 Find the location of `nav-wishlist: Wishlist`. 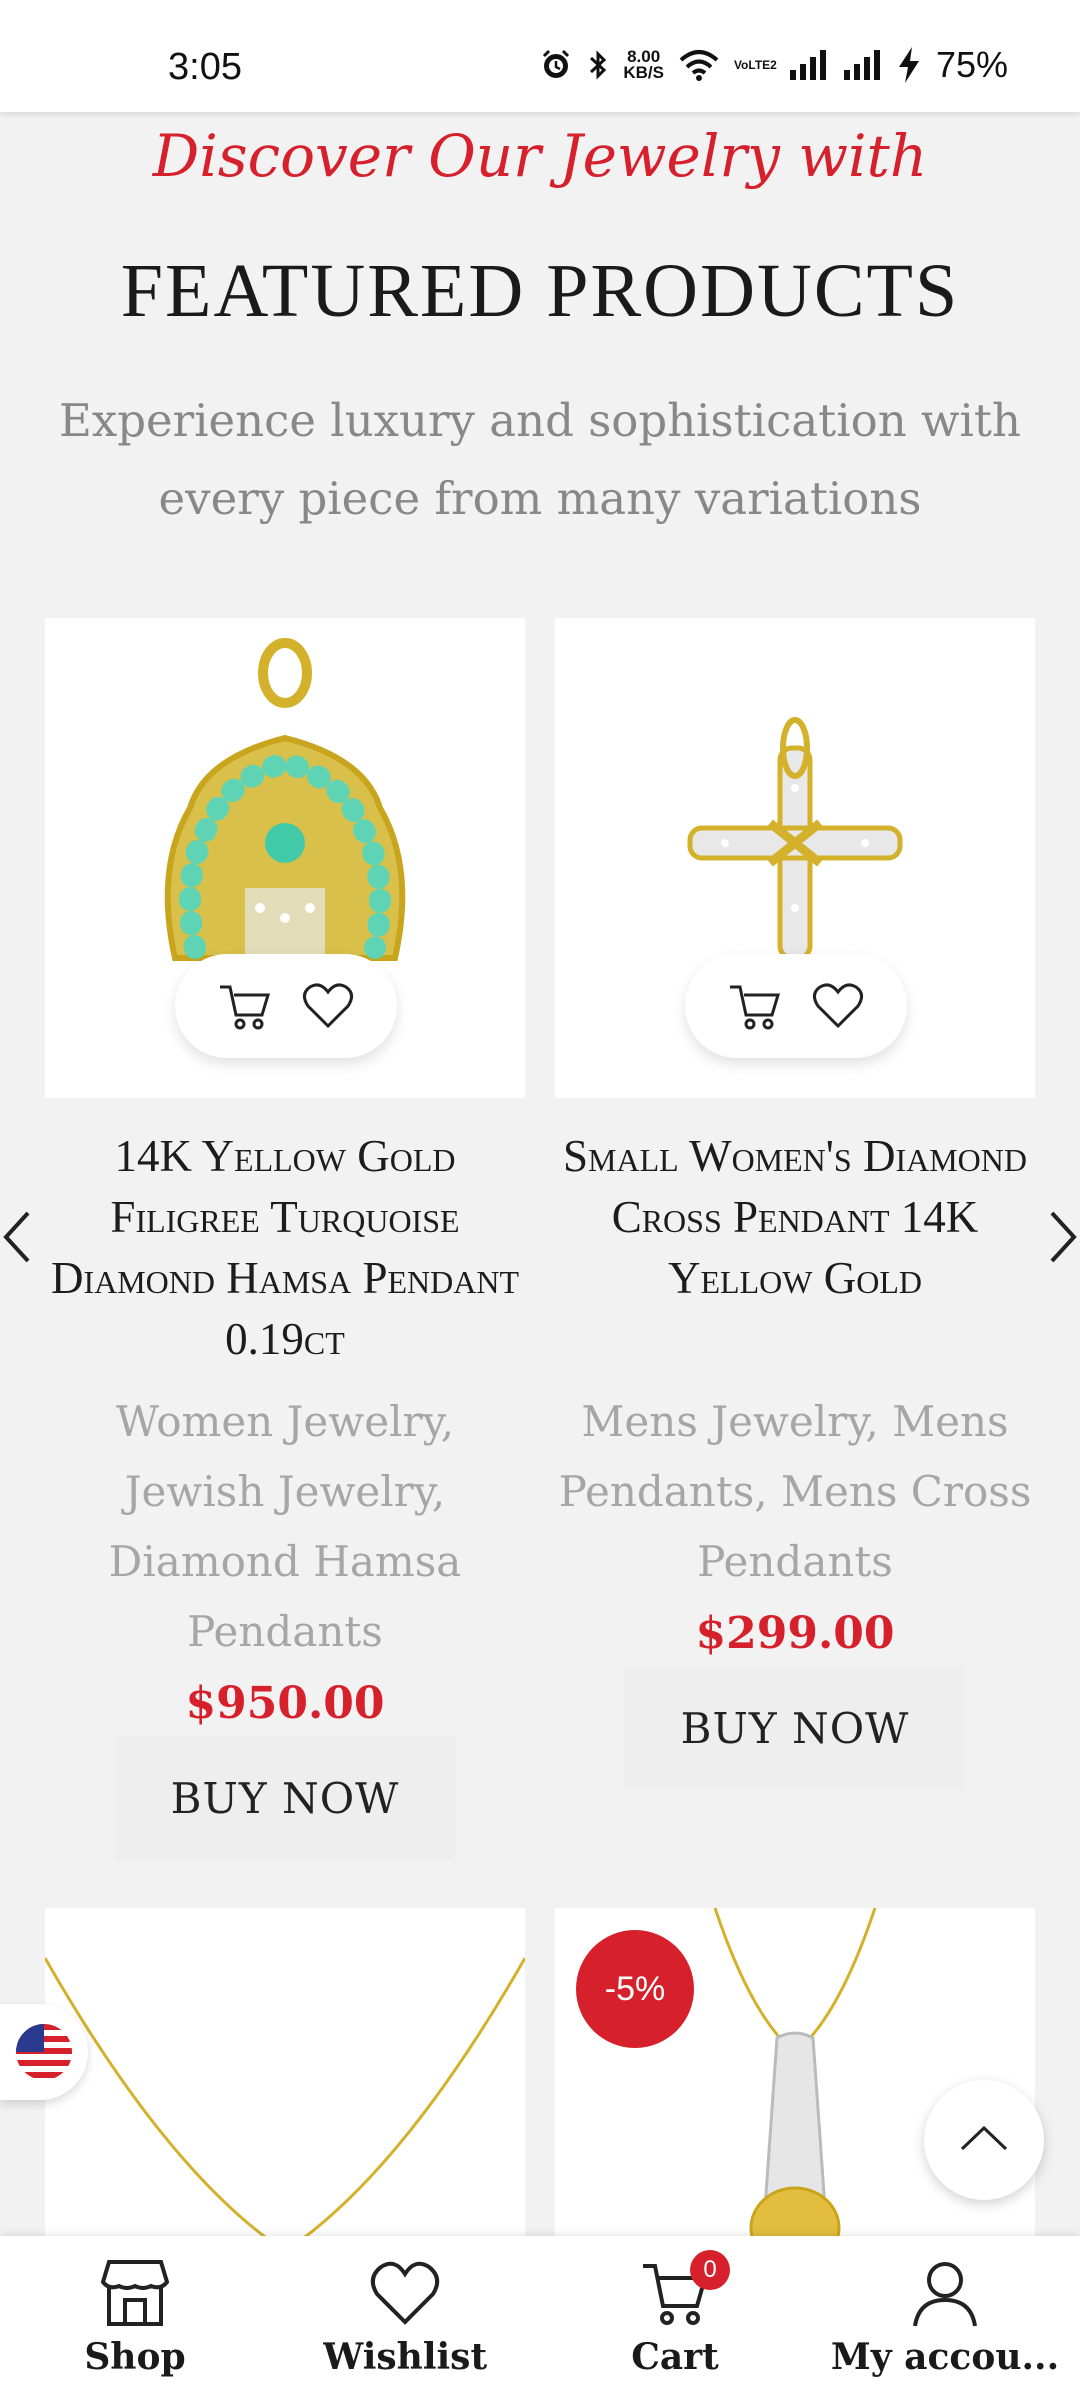

nav-wishlist: Wishlist is located at coordinates (405, 2318).